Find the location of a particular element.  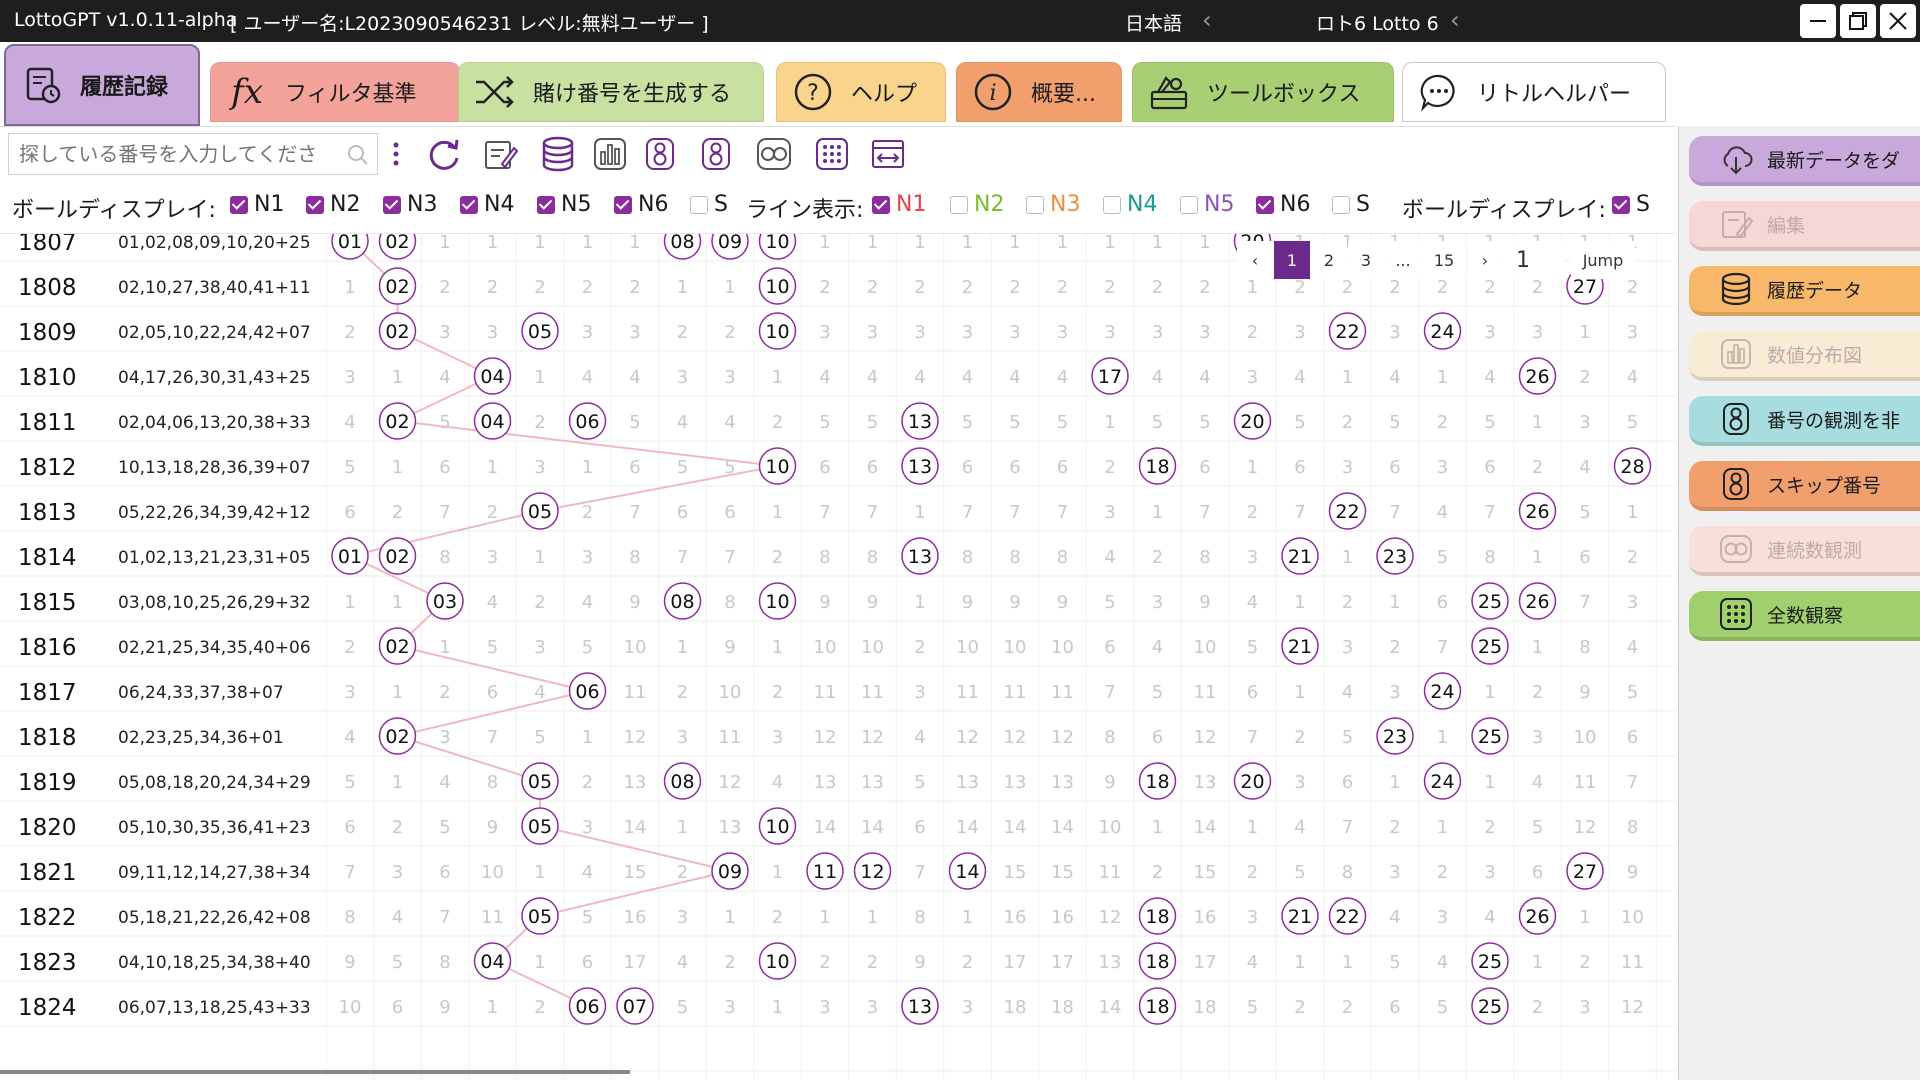

line-display-n4-checkbox: N4 is located at coordinates (1130, 204).